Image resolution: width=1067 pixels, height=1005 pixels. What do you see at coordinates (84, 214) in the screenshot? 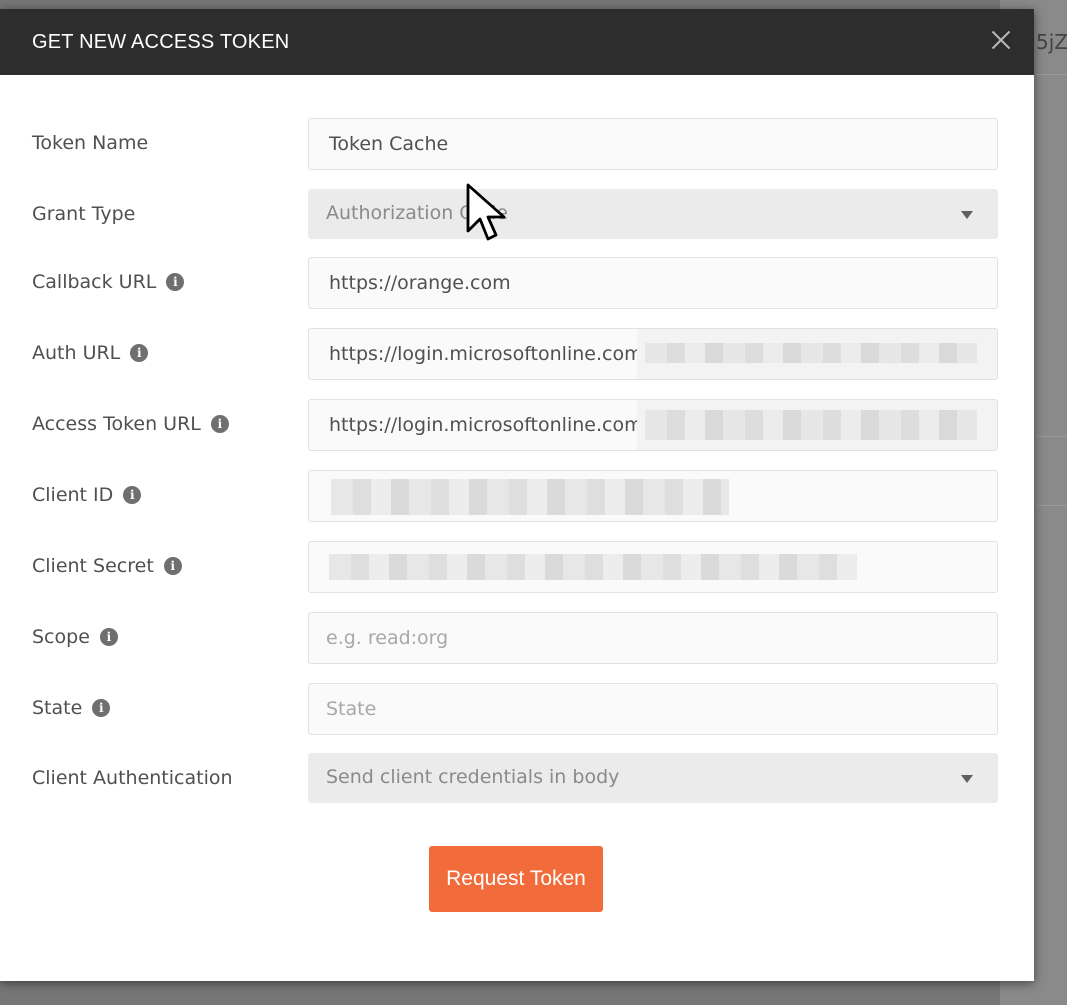
I see `grant-type-label: Grant Type` at bounding box center [84, 214].